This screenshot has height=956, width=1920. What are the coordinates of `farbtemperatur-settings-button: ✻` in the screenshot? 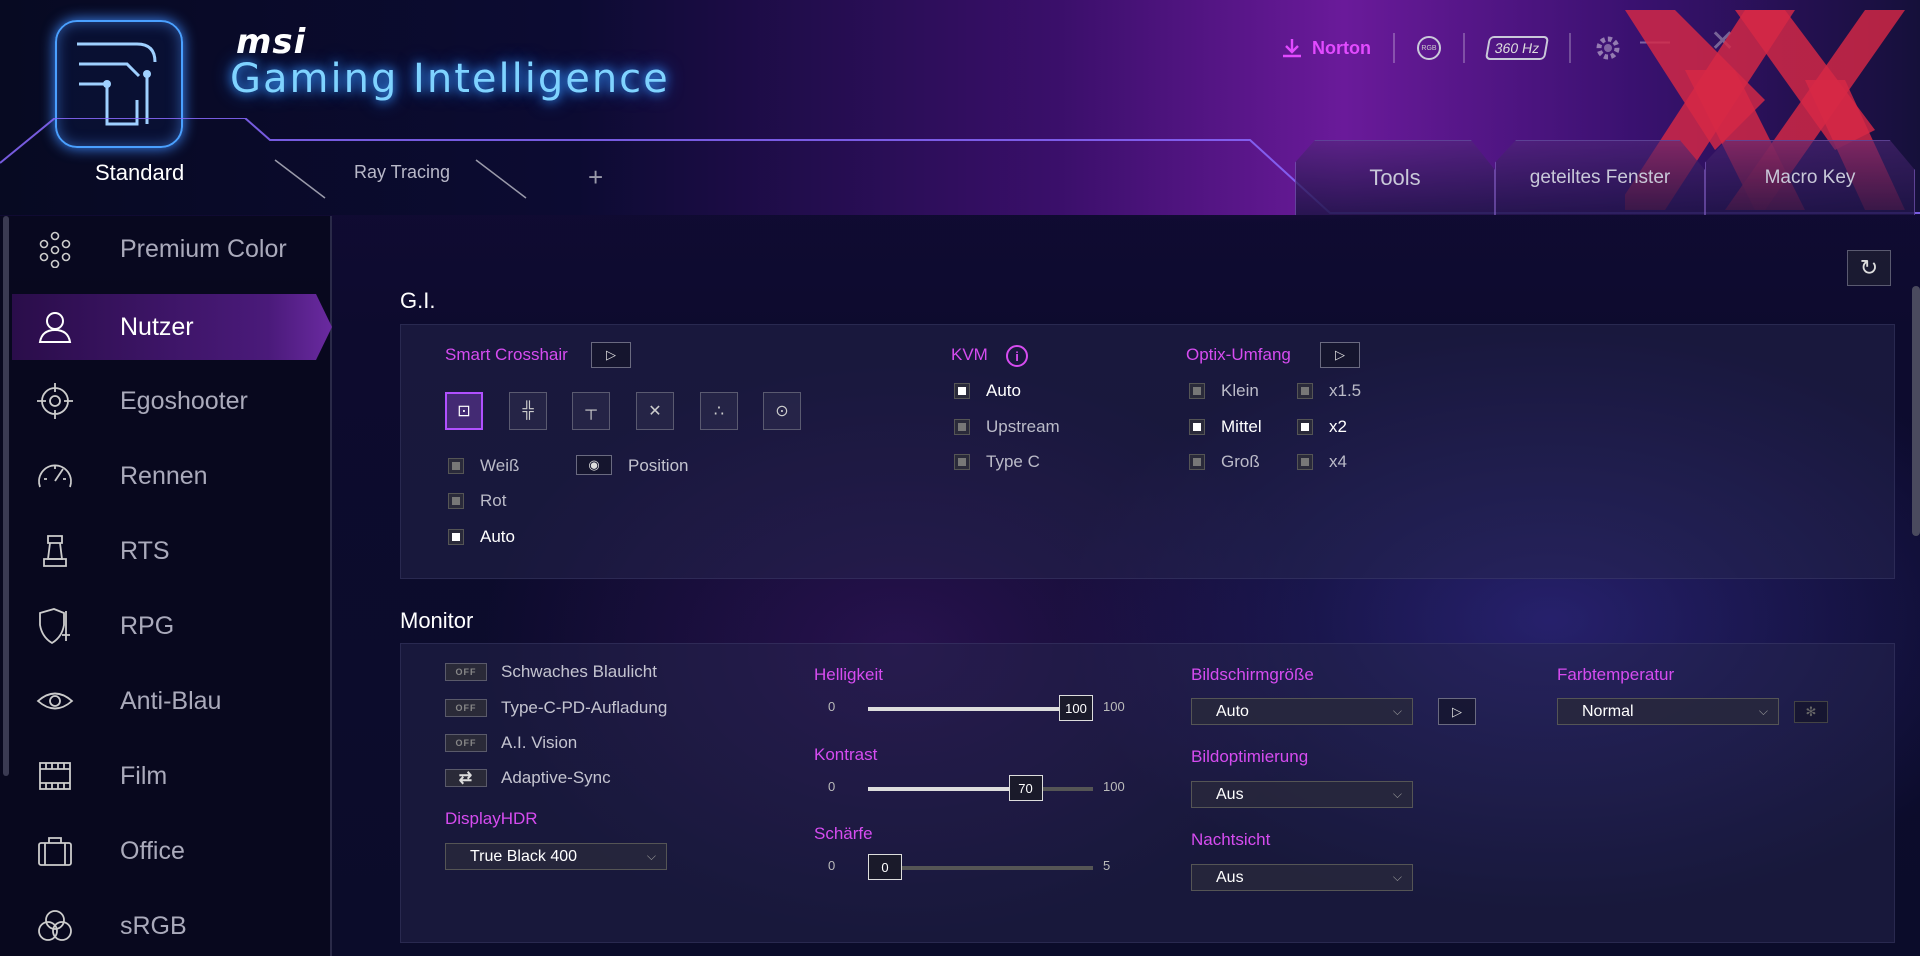 It's located at (1811, 712).